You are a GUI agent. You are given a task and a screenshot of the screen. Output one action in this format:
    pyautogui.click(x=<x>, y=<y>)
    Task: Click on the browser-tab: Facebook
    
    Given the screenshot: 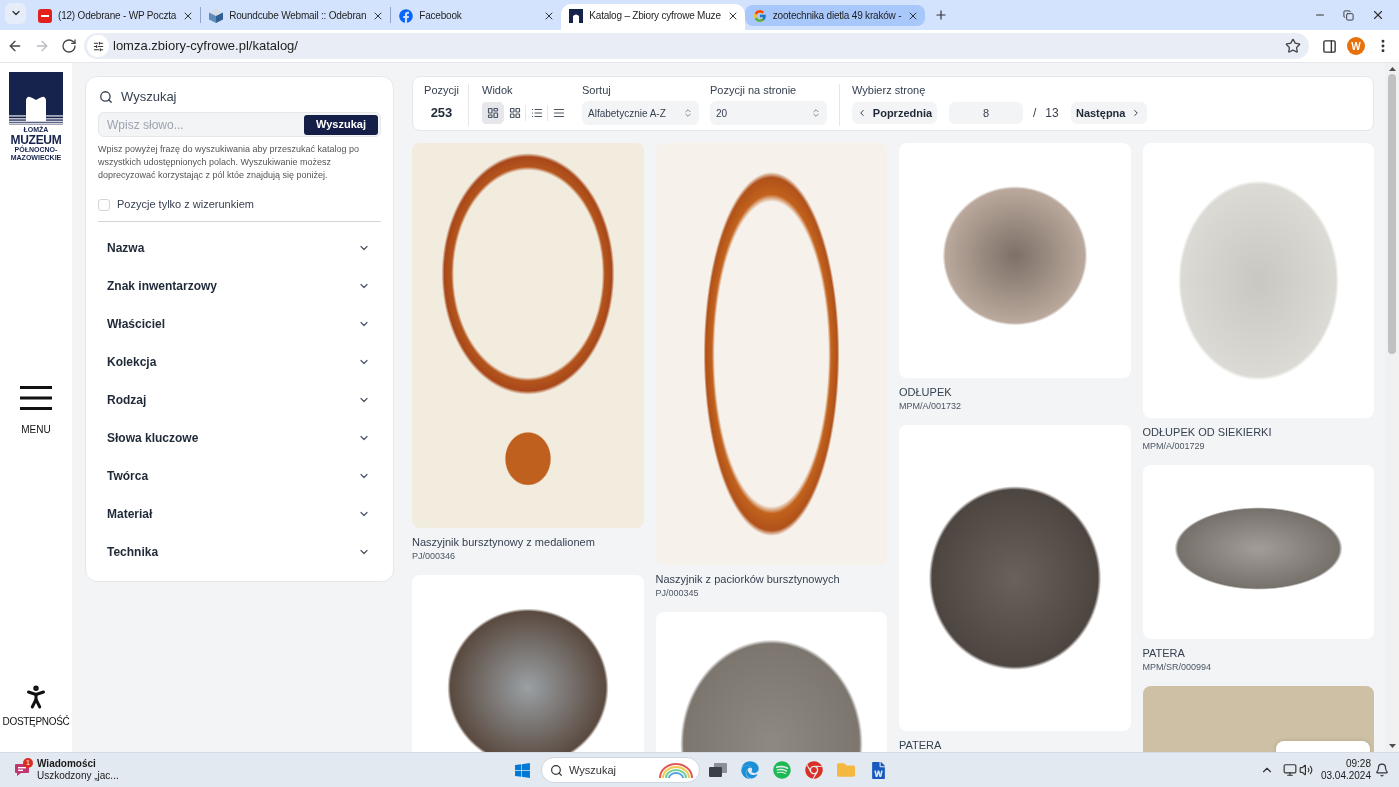 What is the action you would take?
    pyautogui.click(x=476, y=17)
    